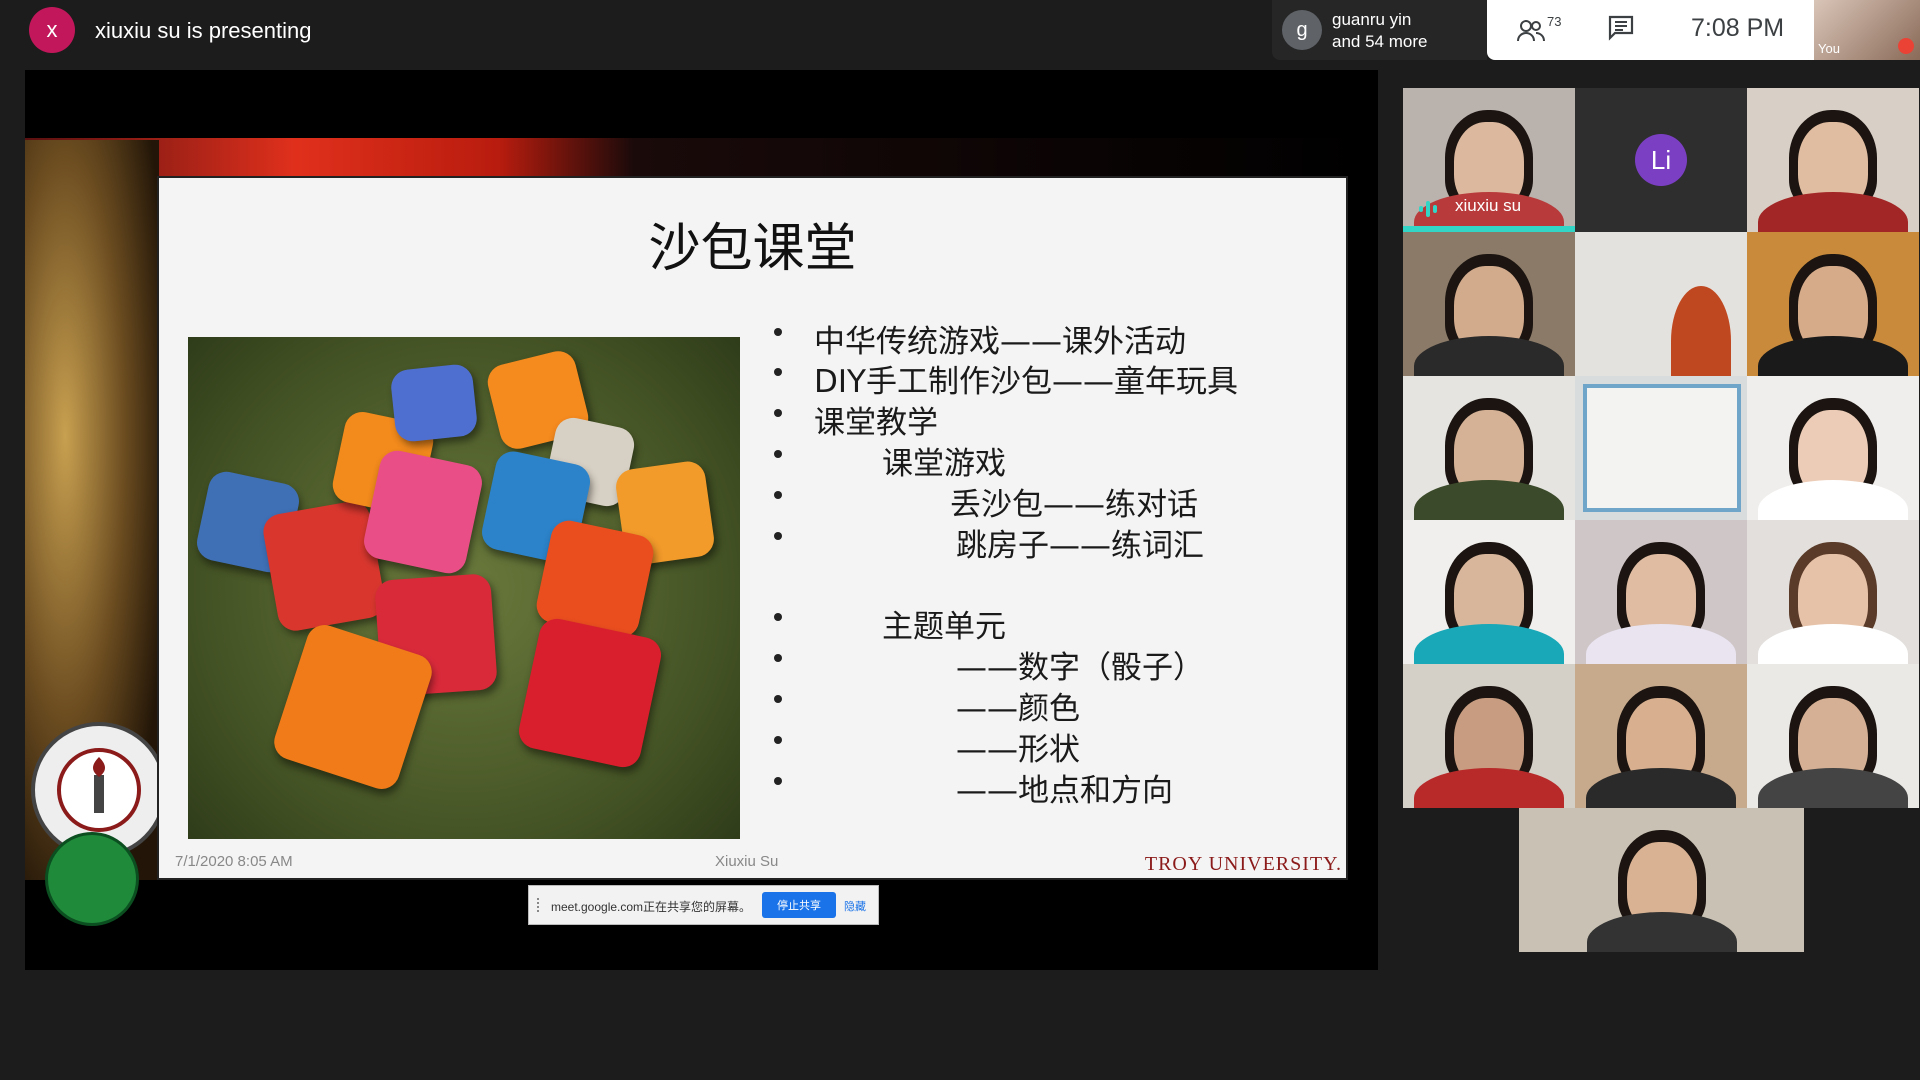 The width and height of the screenshot is (1920, 1080). What do you see at coordinates (92, 879) in the screenshot?
I see `institute-logo` at bounding box center [92, 879].